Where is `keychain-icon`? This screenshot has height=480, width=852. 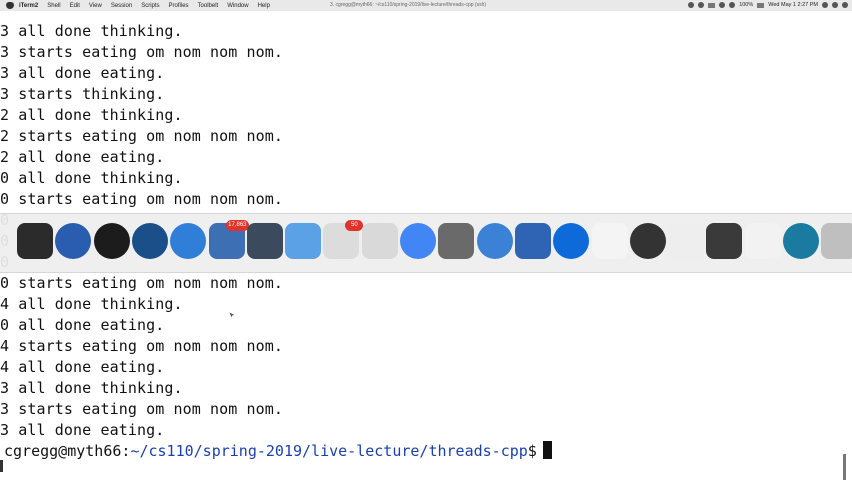 keychain-icon is located at coordinates (456, 241).